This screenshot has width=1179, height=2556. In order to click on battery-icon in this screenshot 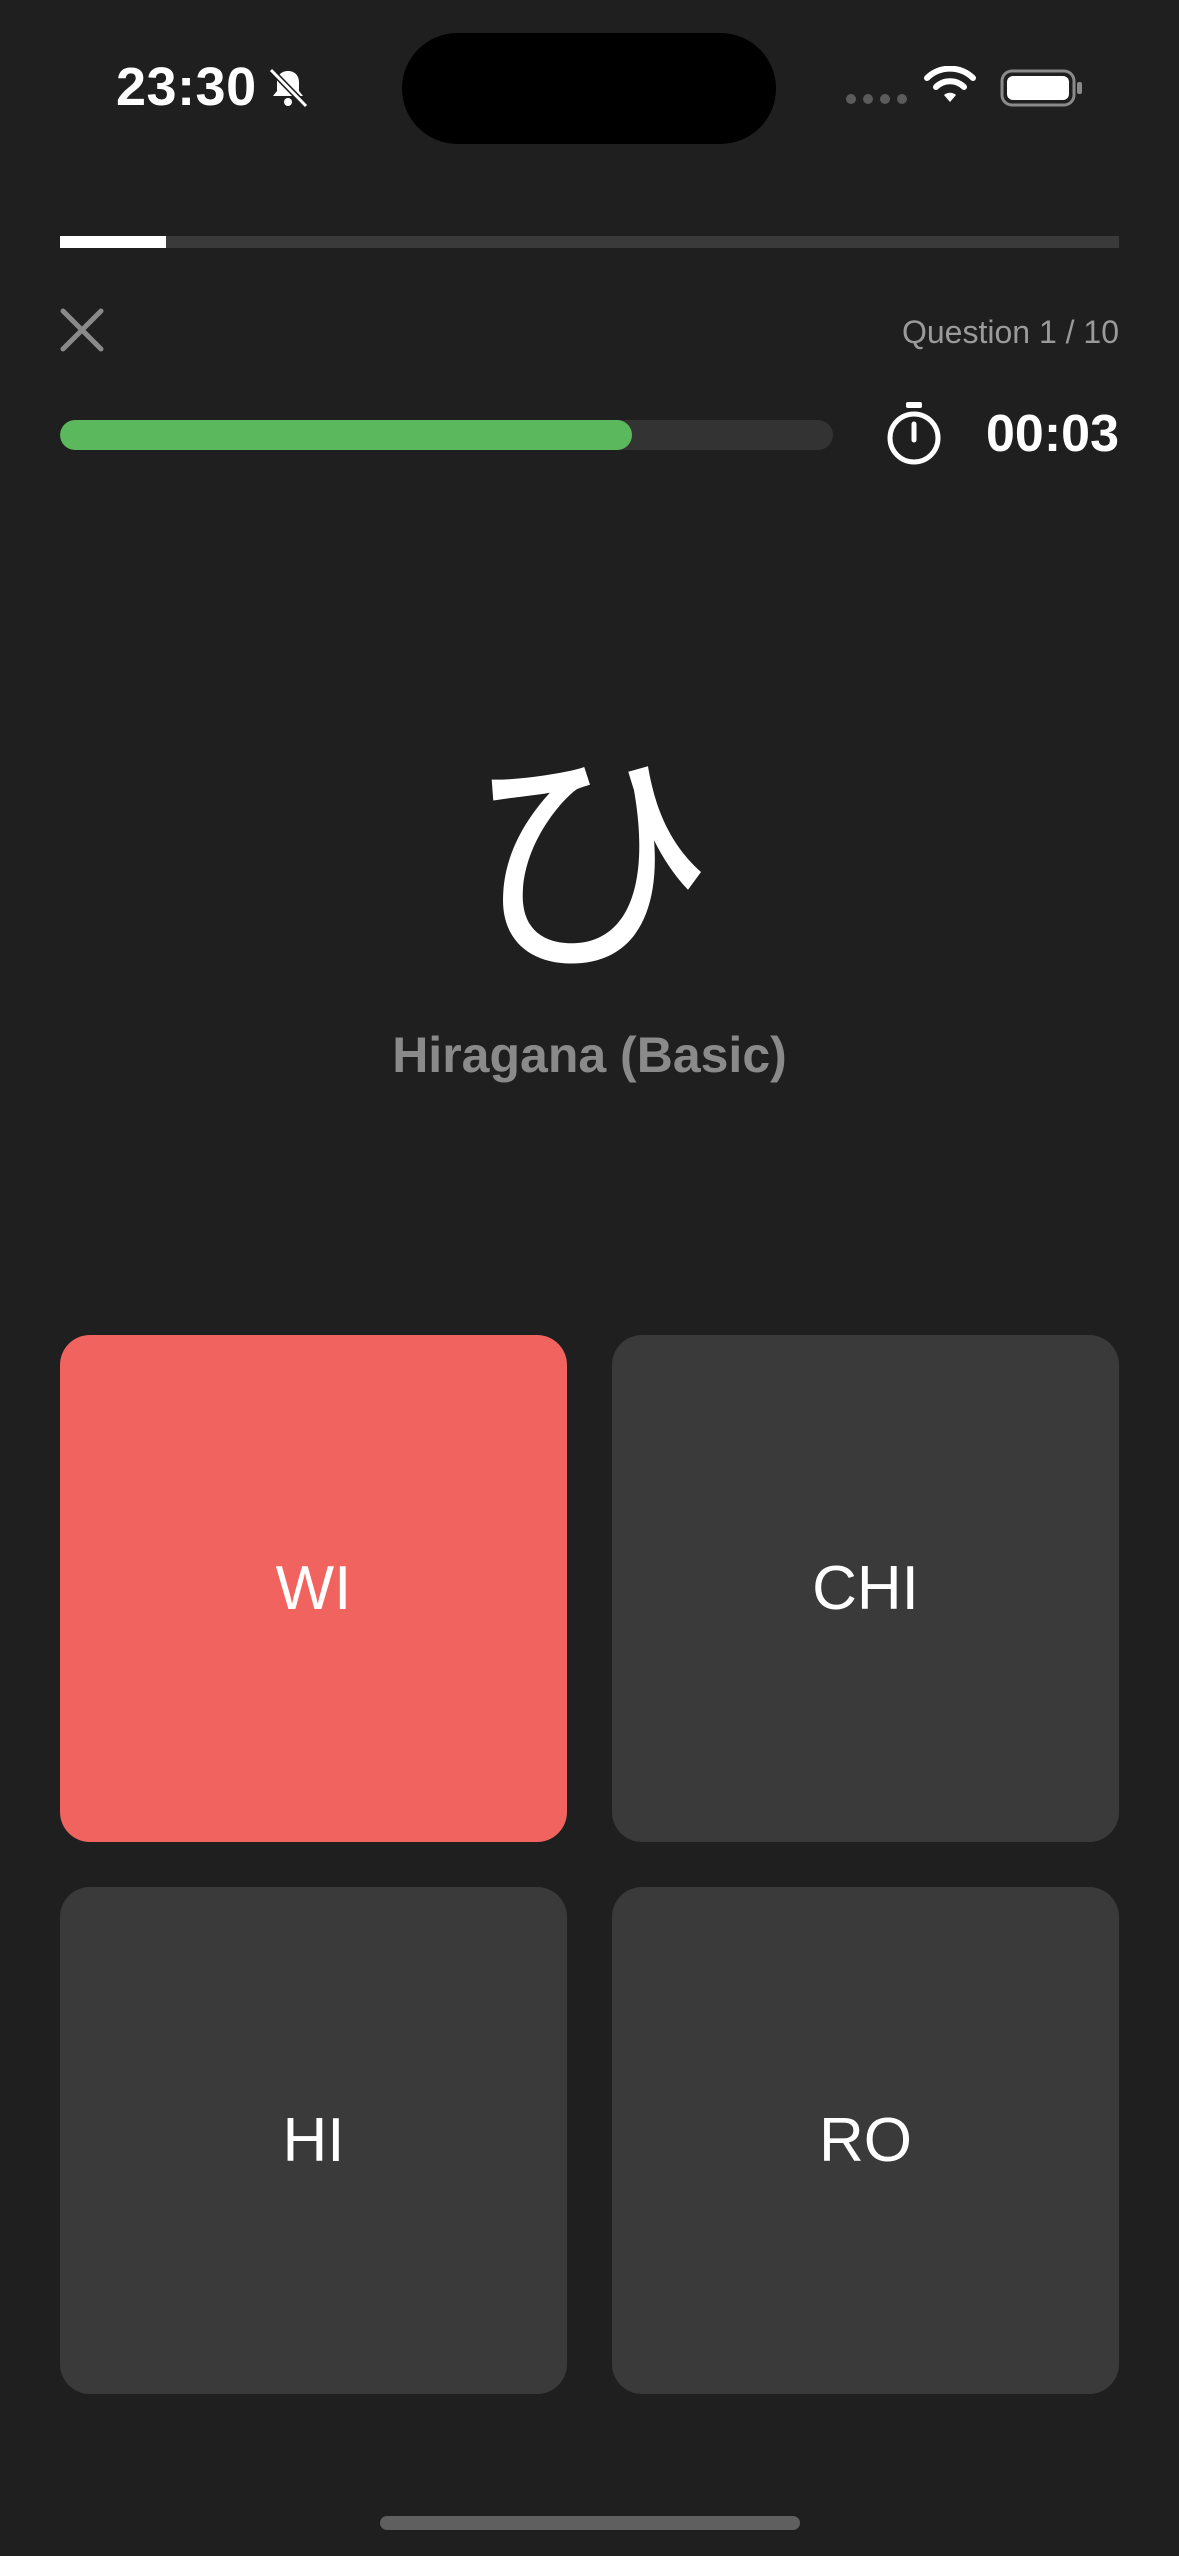, I will do `click(1041, 88)`.